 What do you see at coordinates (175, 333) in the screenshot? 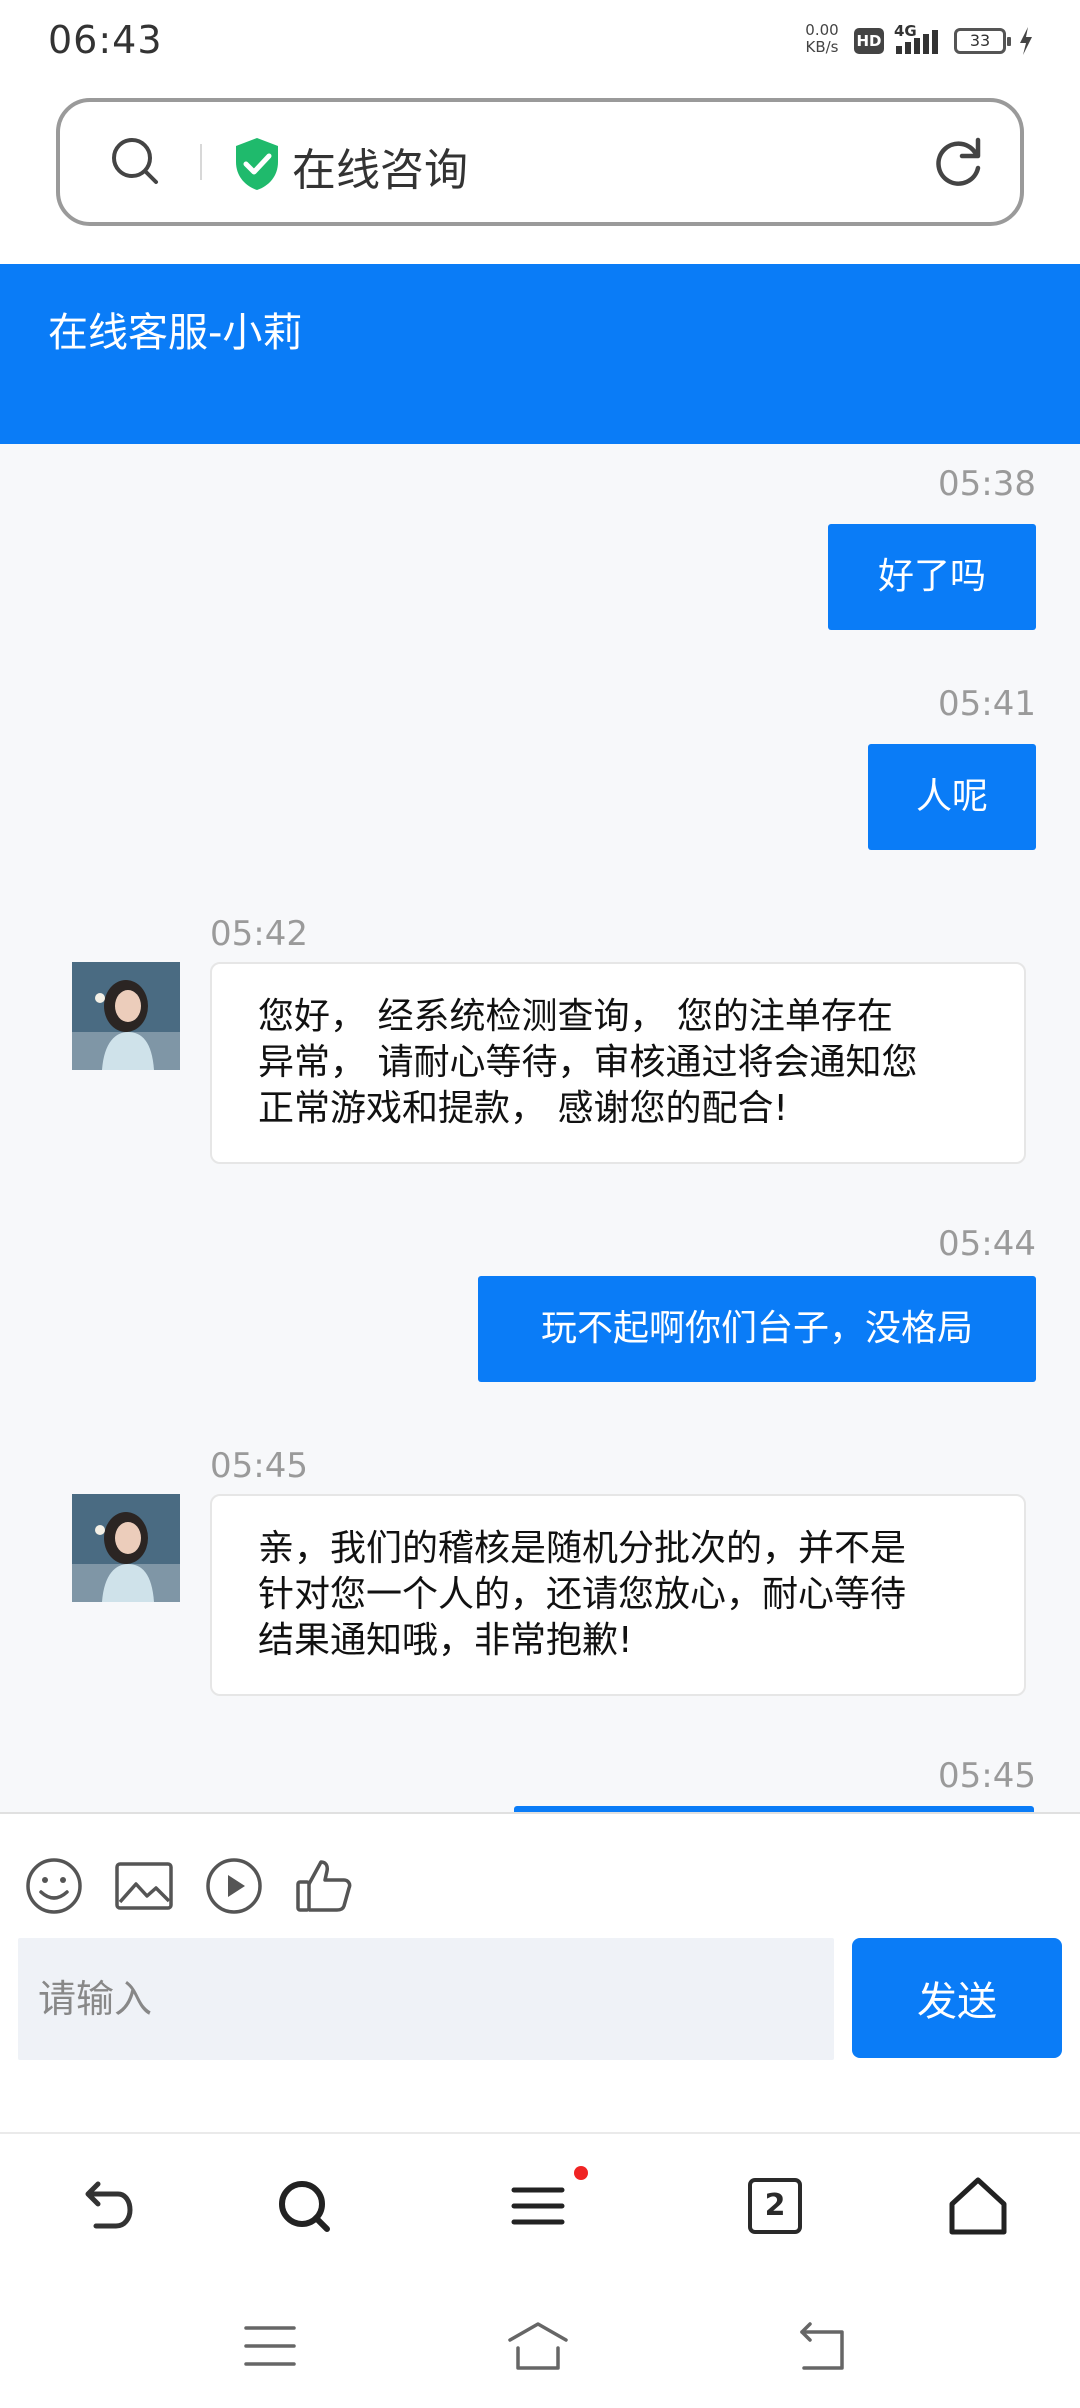
I see `chat-title: 在线客服-小莉` at bounding box center [175, 333].